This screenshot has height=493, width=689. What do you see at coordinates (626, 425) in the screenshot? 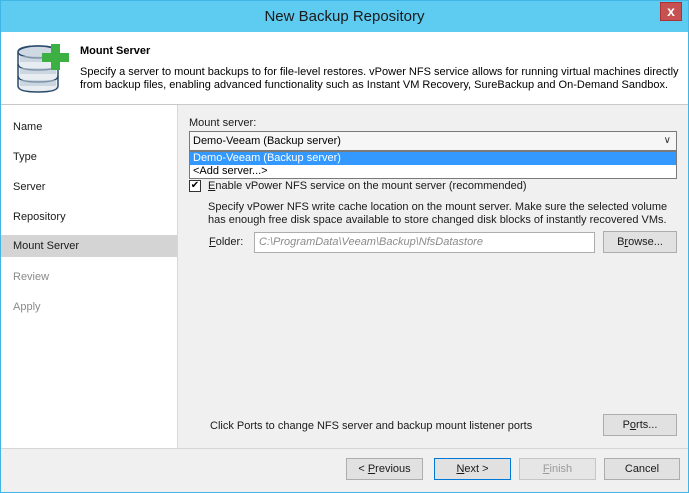
I see `ports-label-pre: P` at bounding box center [626, 425].